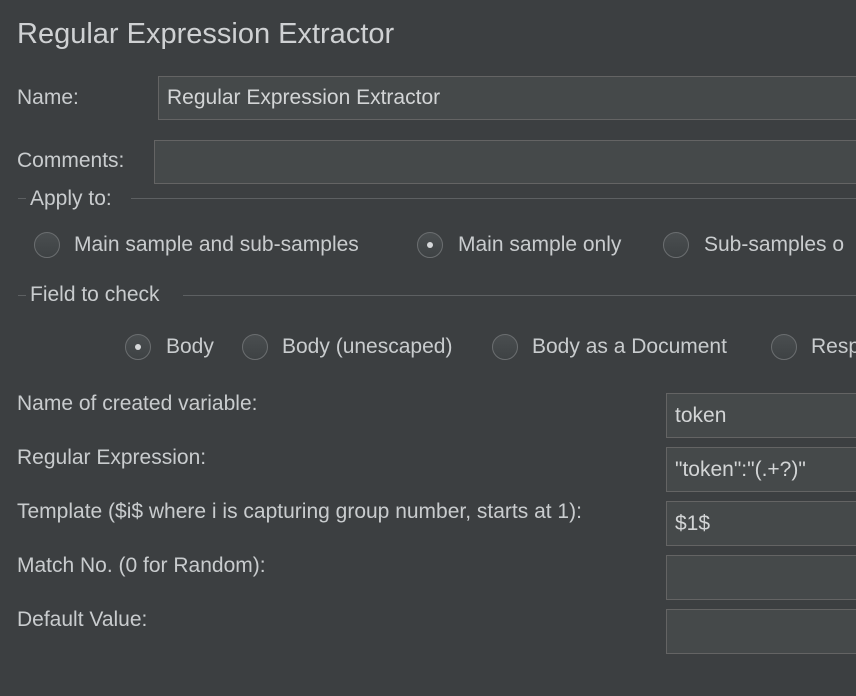  What do you see at coordinates (493, 198) in the screenshot?
I see `apply-to-border-right` at bounding box center [493, 198].